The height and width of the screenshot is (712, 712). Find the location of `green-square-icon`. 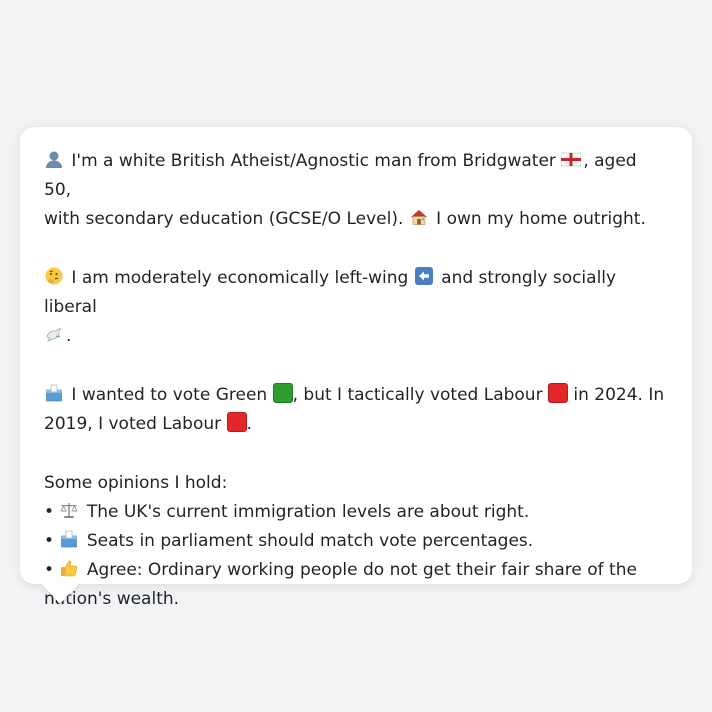

green-square-icon is located at coordinates (282, 393).